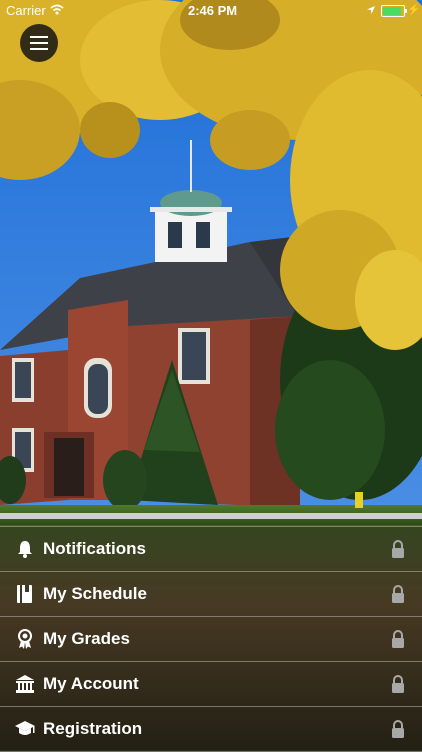  I want to click on book-icon, so click(24, 594).